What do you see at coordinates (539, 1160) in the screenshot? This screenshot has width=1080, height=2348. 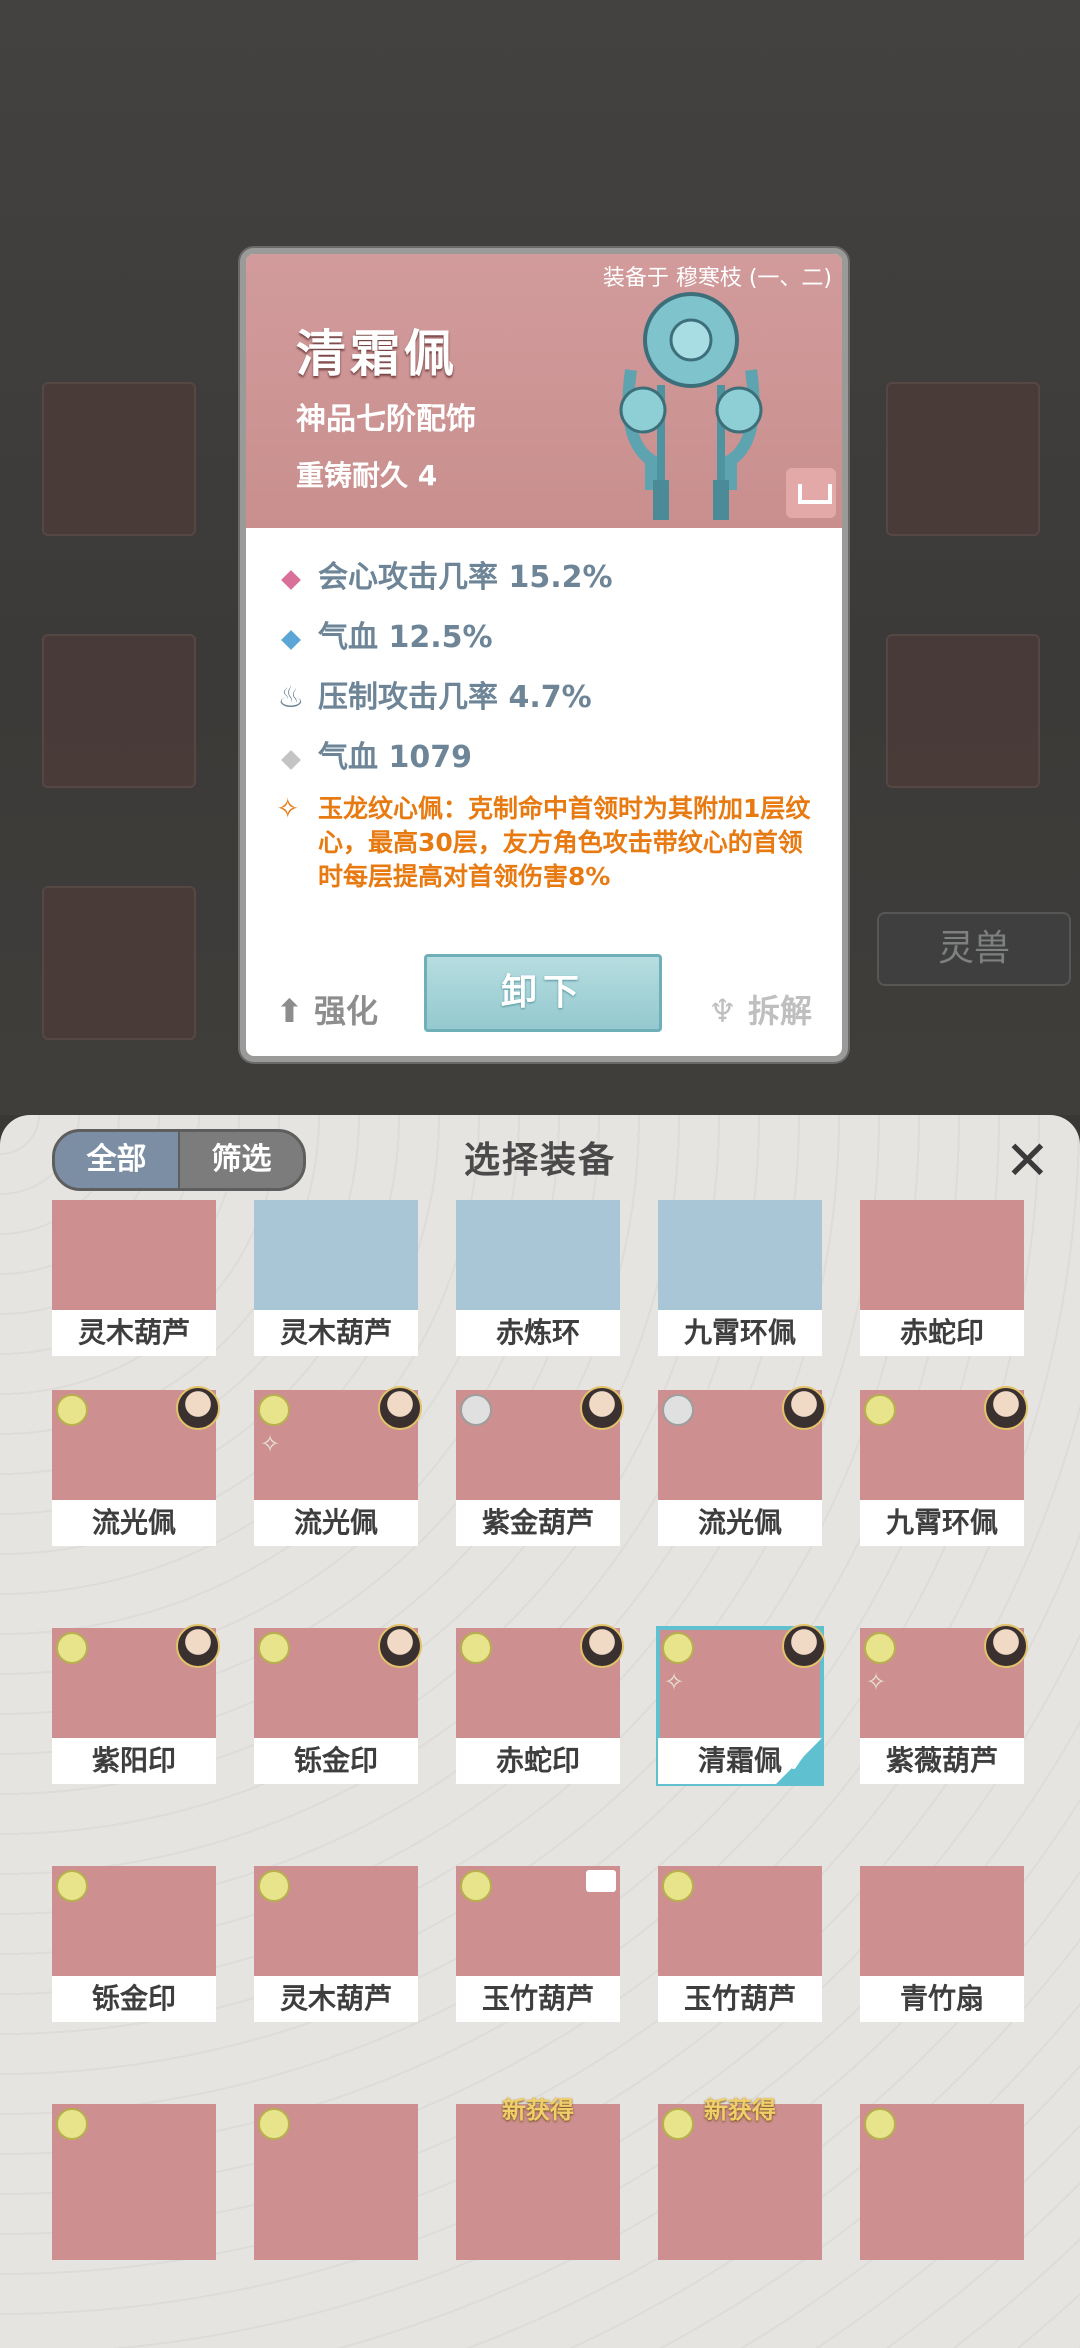 I see `panel-title: 选择装备` at bounding box center [539, 1160].